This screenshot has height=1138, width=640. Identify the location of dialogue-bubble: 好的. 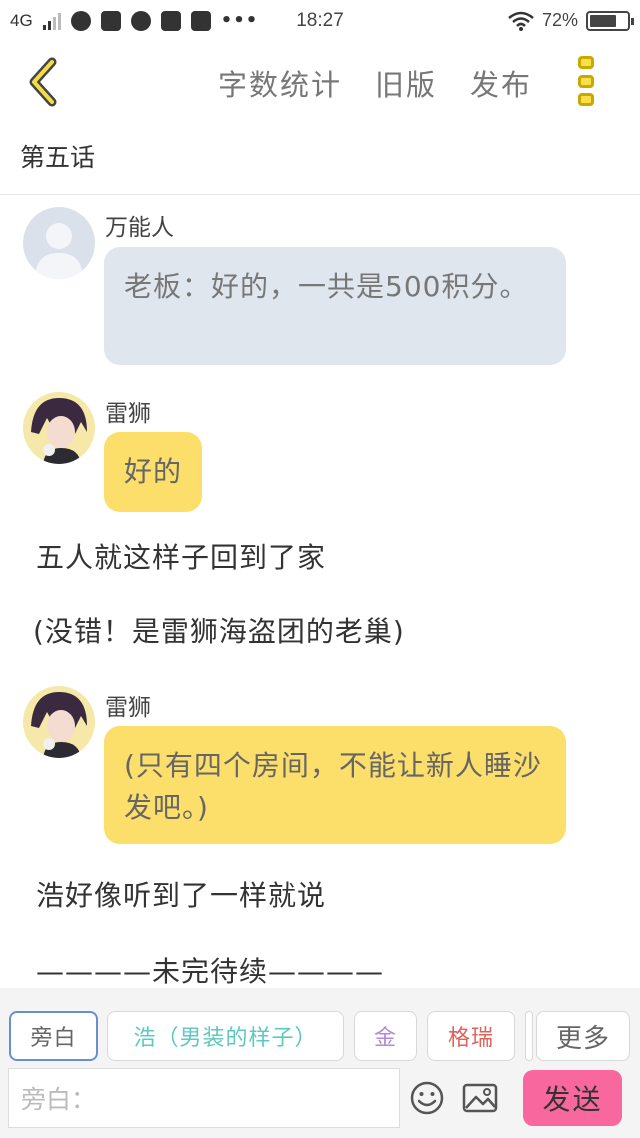
(153, 472).